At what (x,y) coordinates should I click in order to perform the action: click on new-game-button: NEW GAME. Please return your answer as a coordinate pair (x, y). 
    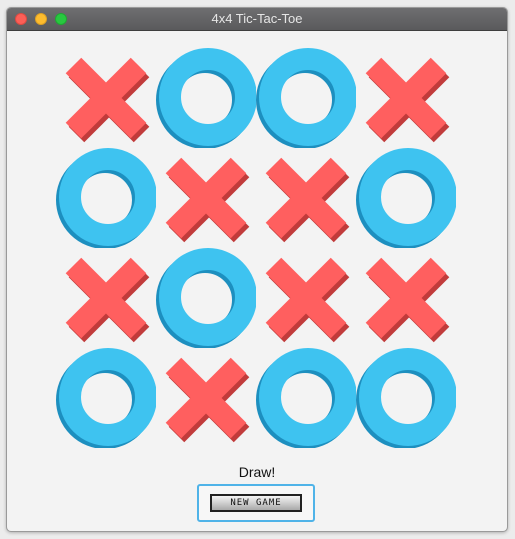
    Looking at the image, I should click on (256, 503).